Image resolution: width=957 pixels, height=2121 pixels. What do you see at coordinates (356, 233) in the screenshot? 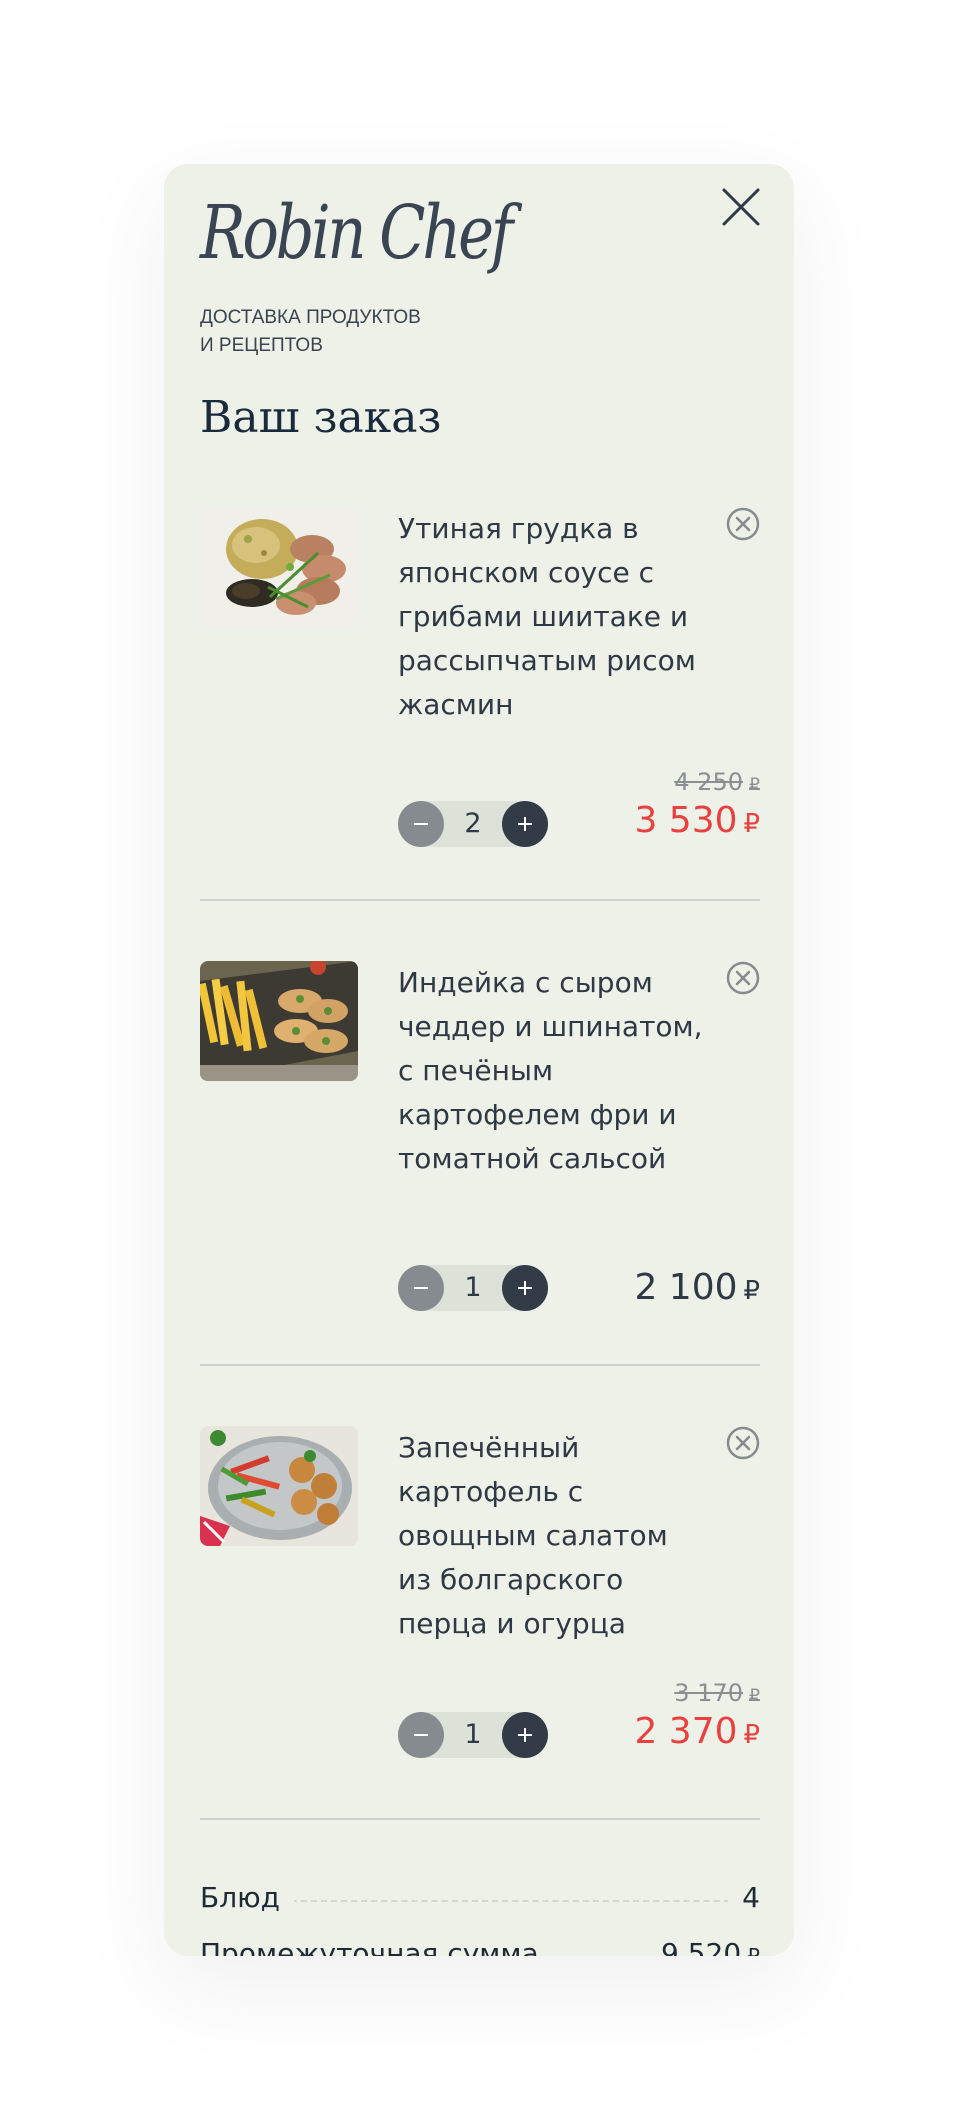
I see `brand-name: Robin Chef` at bounding box center [356, 233].